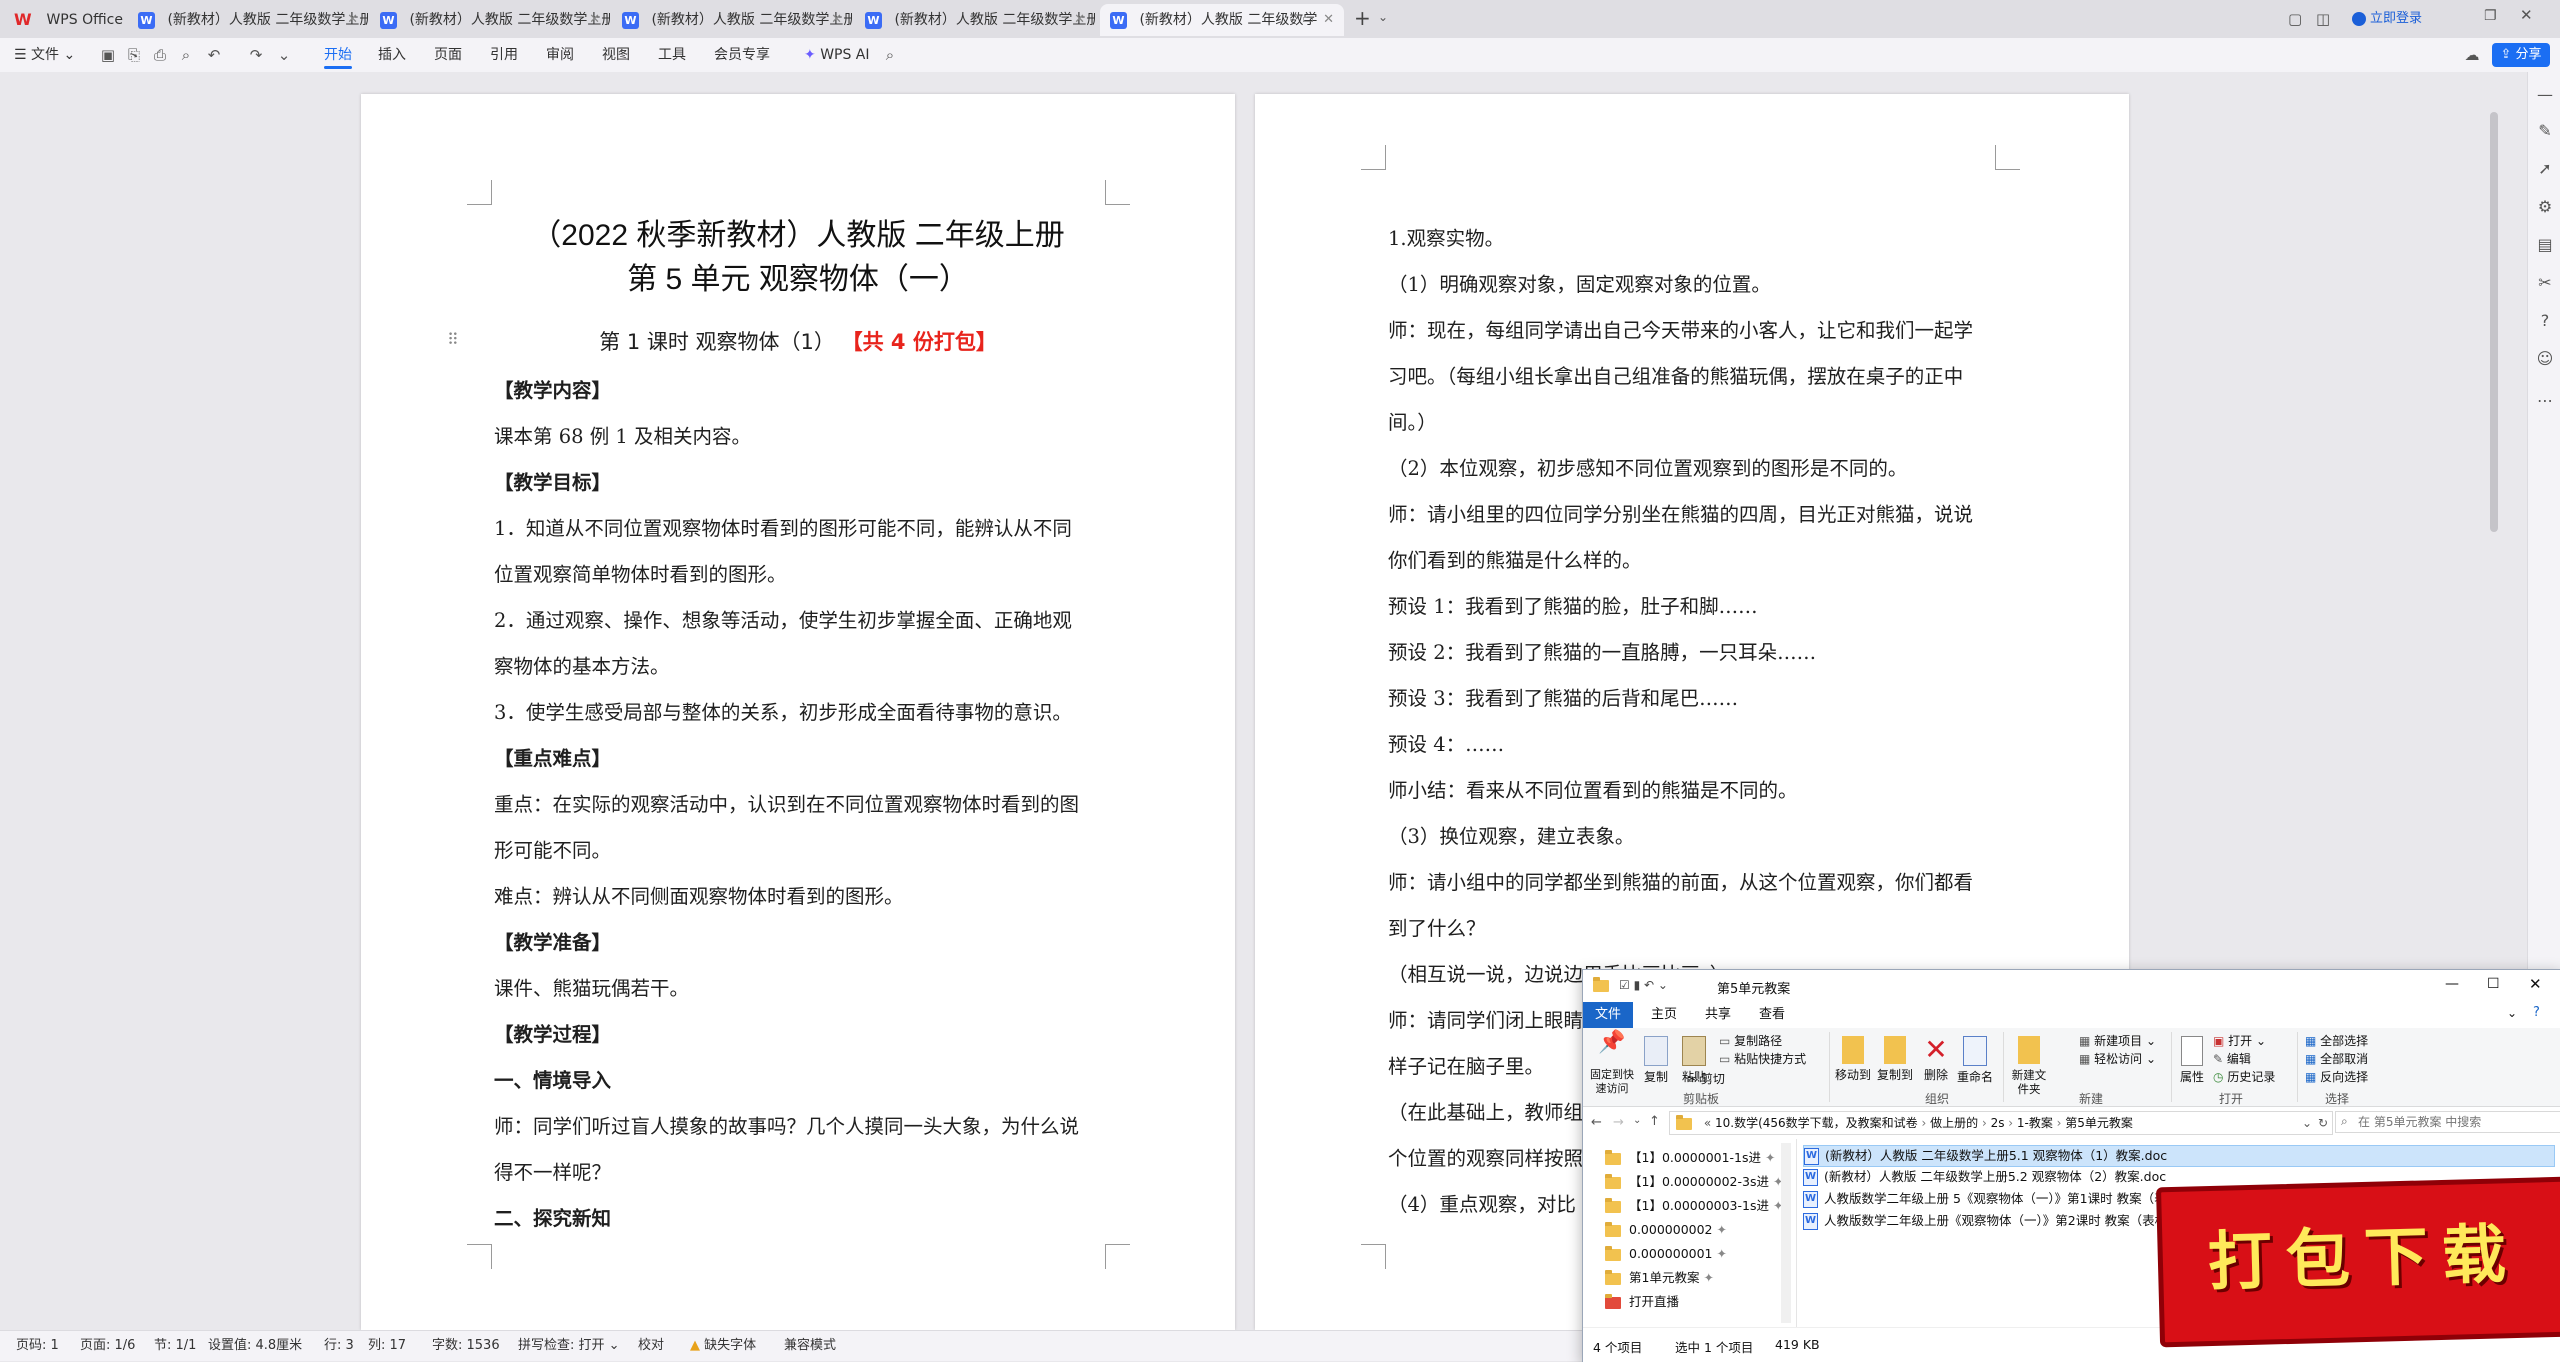  Describe the element at coordinates (616, 55) in the screenshot. I see `tab-view: 视图` at that location.